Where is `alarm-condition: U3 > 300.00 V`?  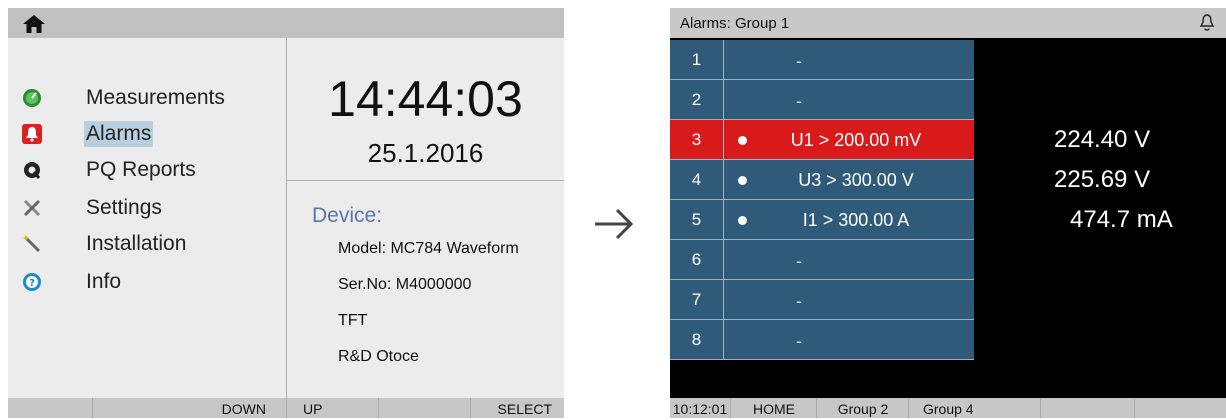
alarm-condition: U3 > 300.00 V is located at coordinates (856, 180).